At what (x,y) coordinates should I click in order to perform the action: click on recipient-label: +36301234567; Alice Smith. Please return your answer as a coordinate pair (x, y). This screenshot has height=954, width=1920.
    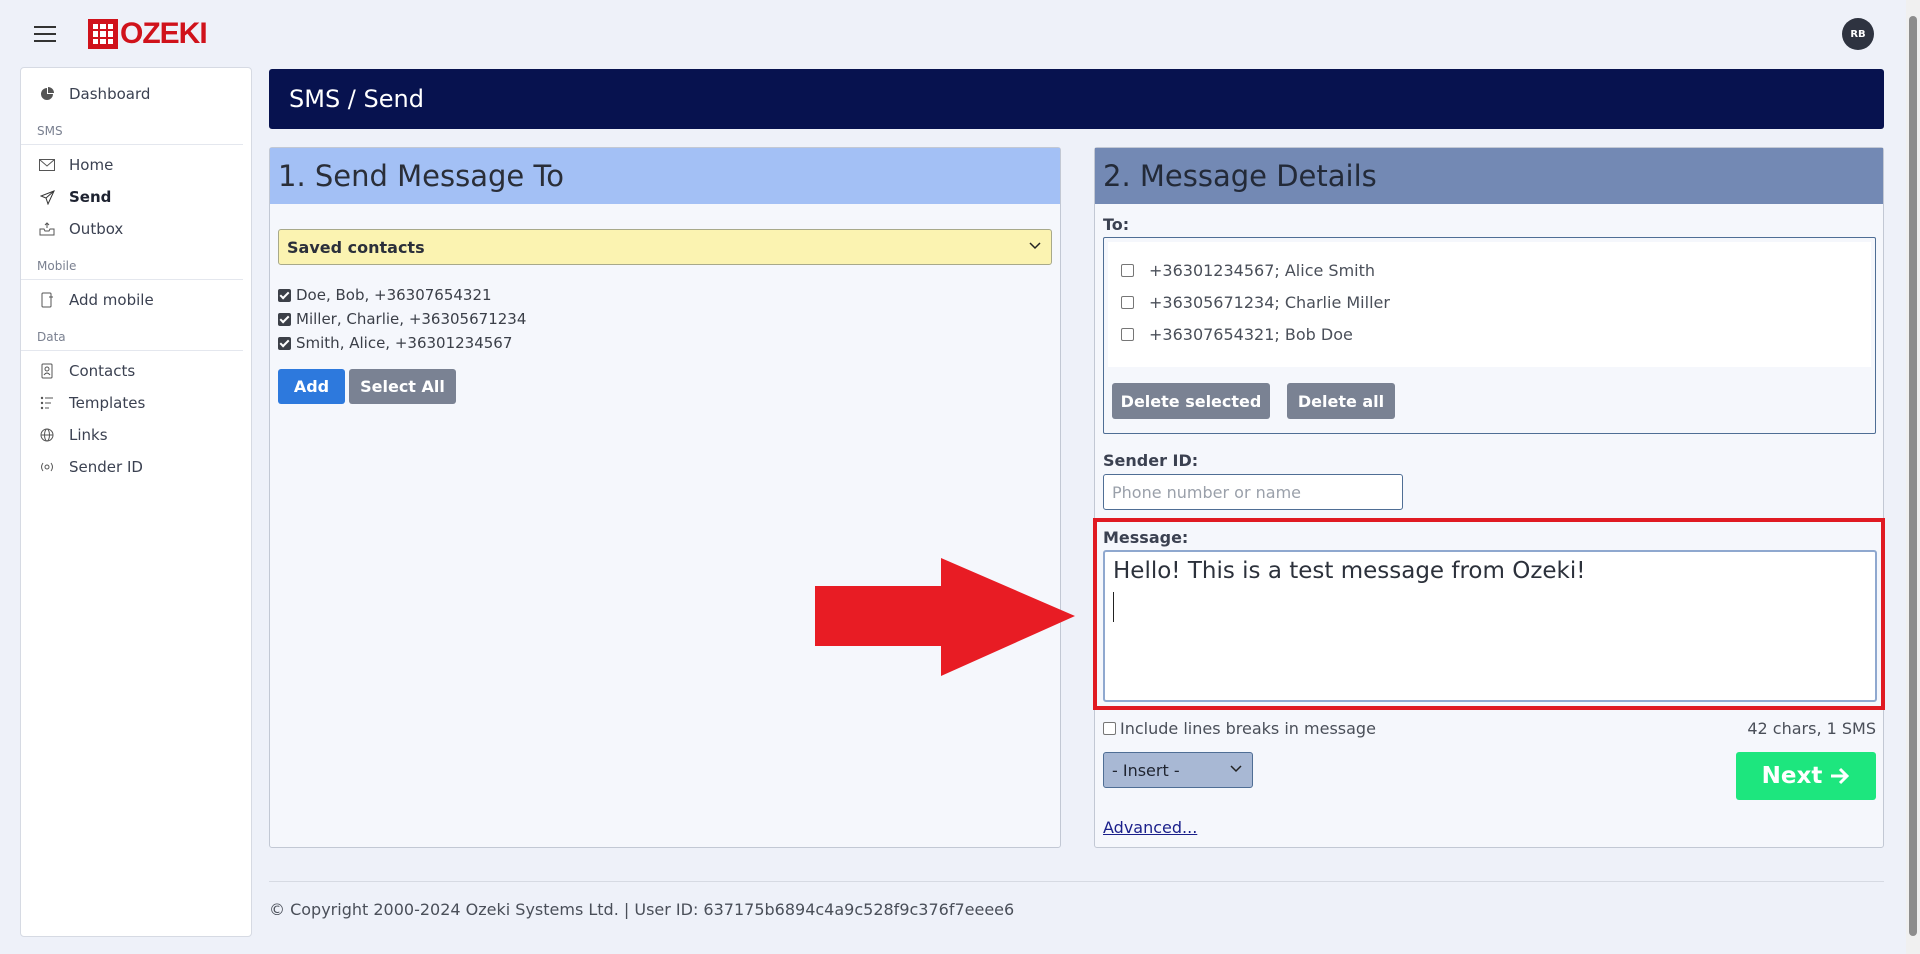
    Looking at the image, I should click on (1262, 270).